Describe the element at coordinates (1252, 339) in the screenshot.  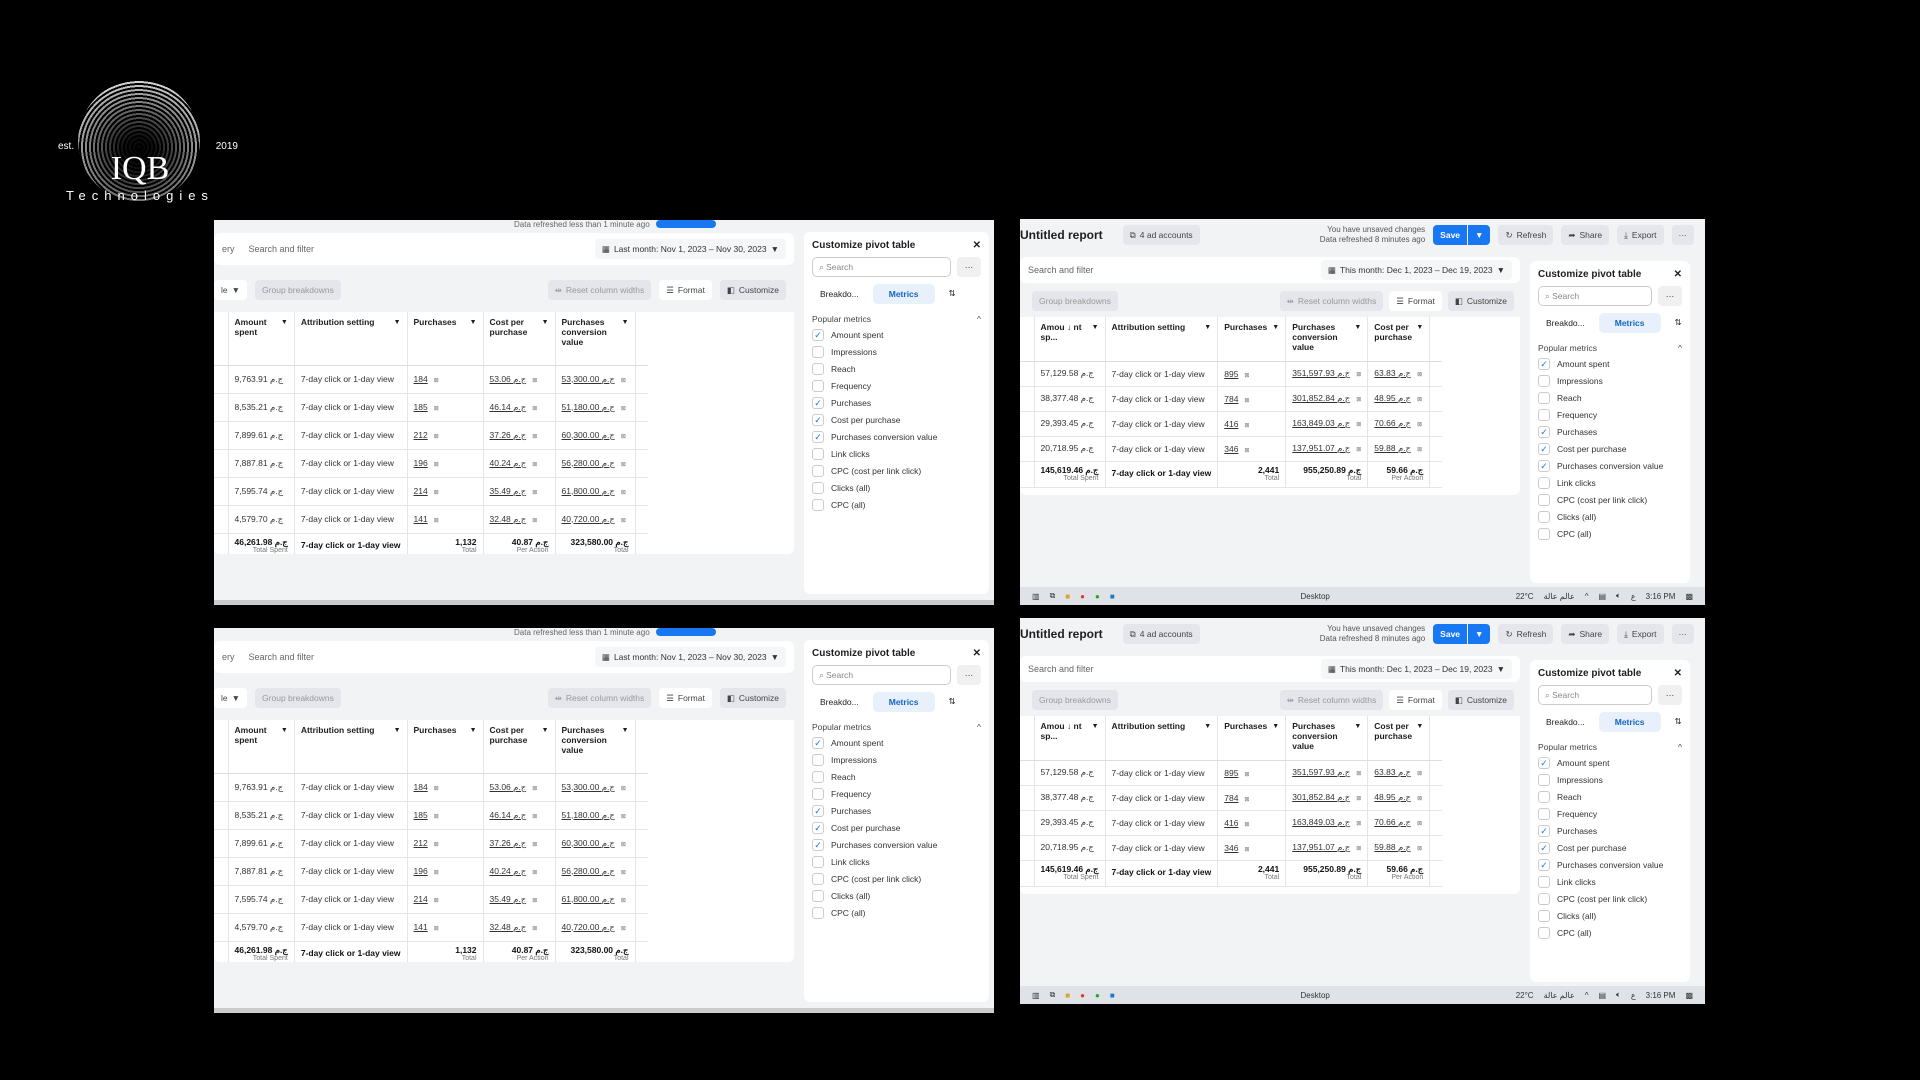
I see `column-header: Purchases ▼` at that location.